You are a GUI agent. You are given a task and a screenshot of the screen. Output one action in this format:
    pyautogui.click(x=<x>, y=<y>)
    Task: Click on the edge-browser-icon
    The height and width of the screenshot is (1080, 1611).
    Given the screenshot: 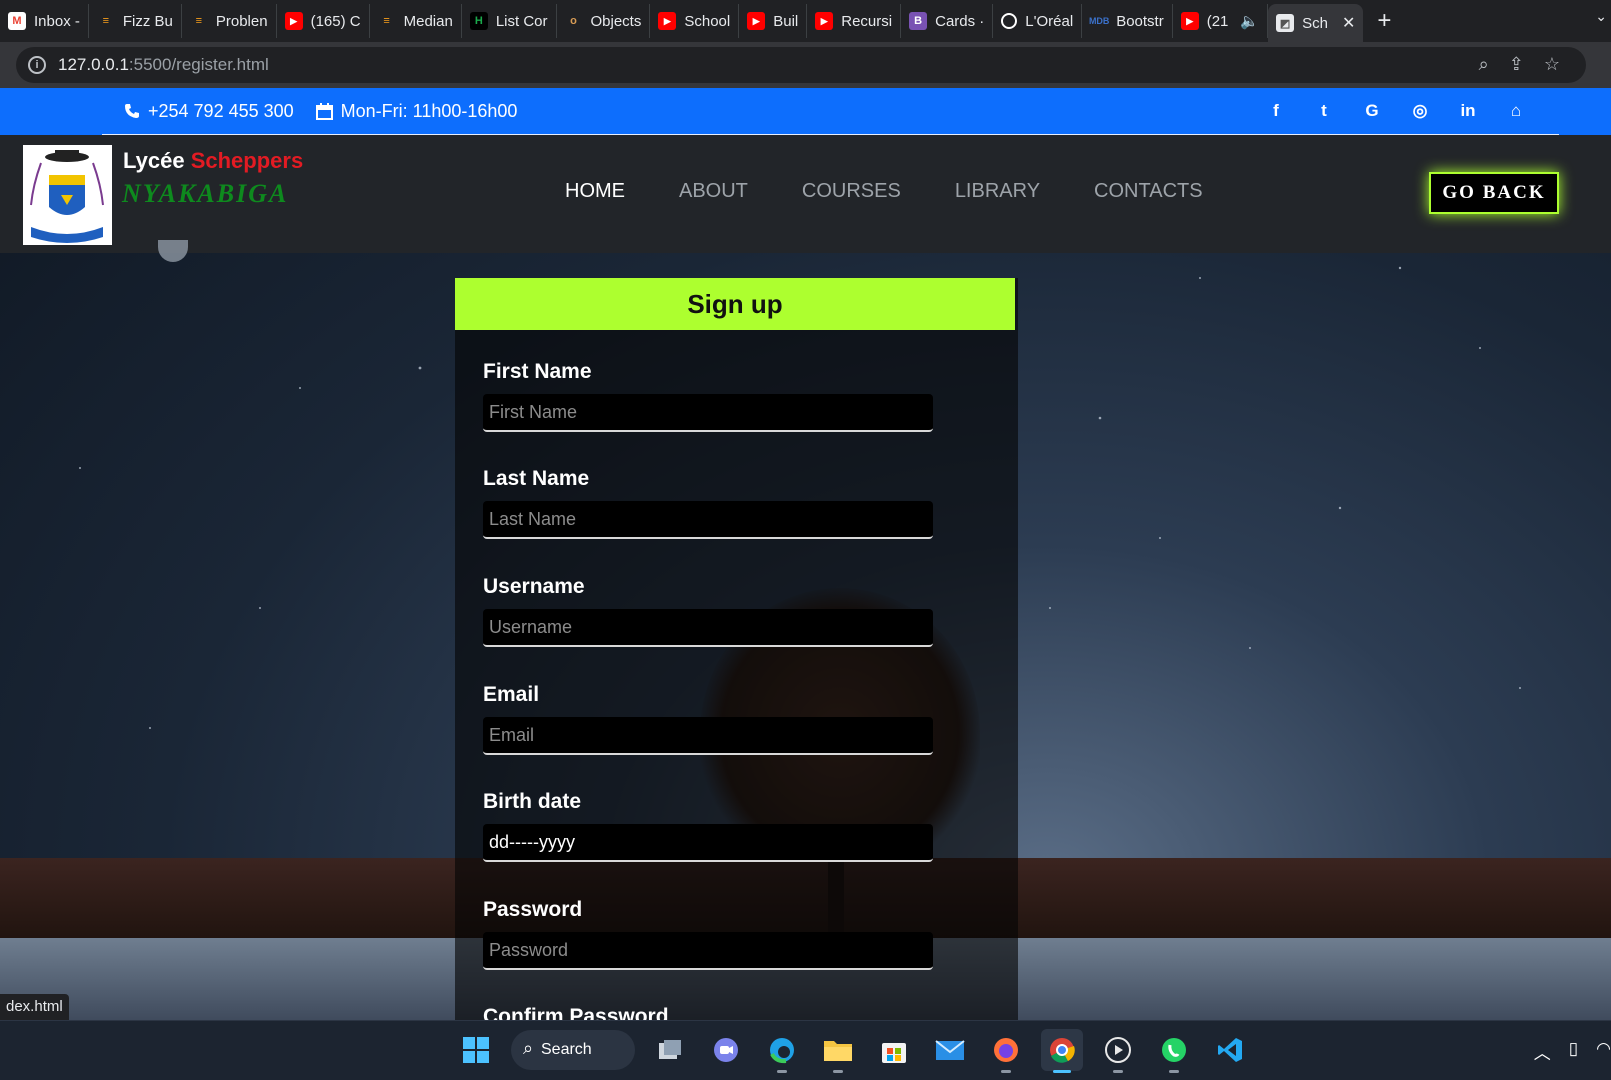 What is the action you would take?
    pyautogui.click(x=782, y=1051)
    